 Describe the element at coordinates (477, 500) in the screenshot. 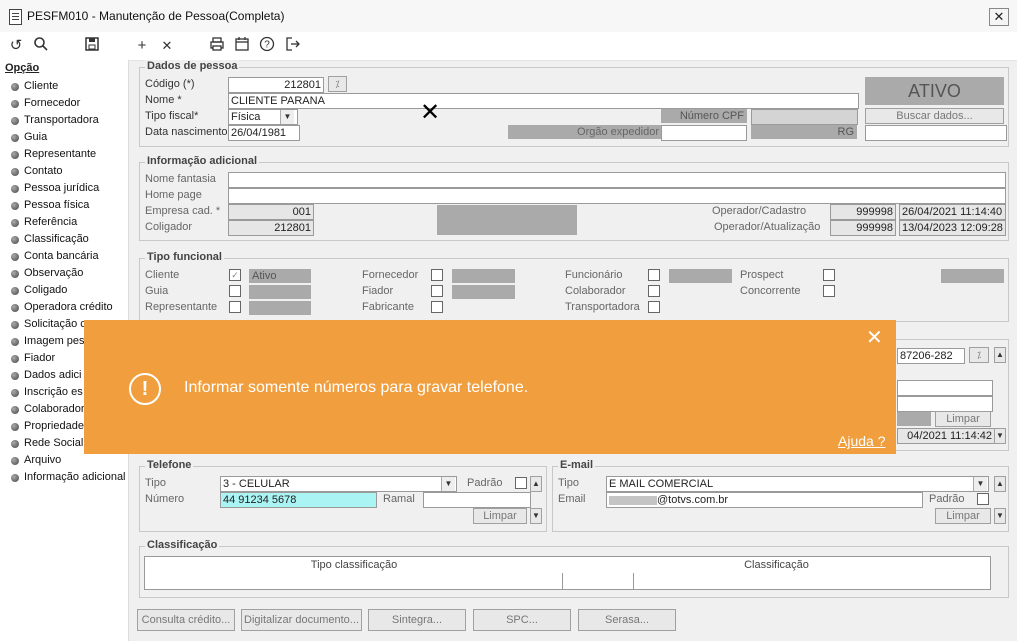

I see `telefone-ramal-field` at that location.